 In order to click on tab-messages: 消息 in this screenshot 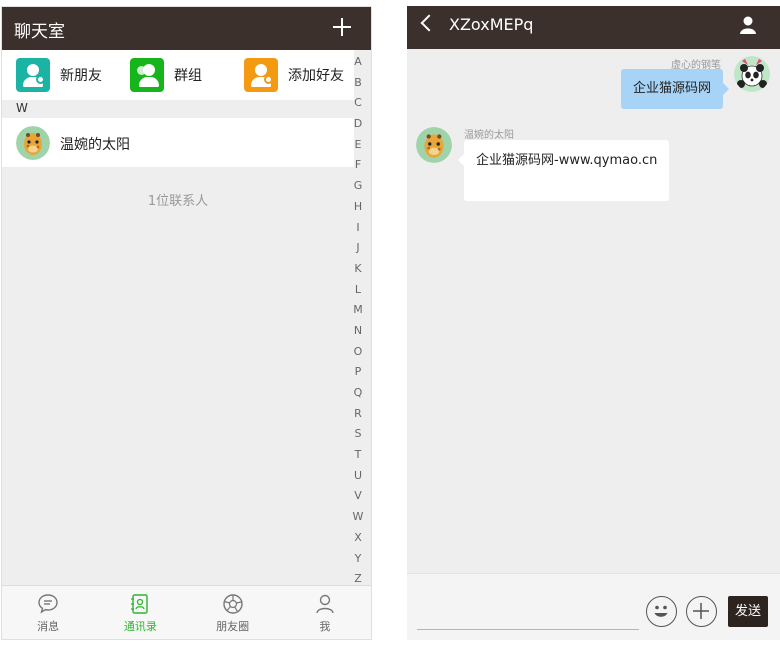, I will do `click(48, 612)`.